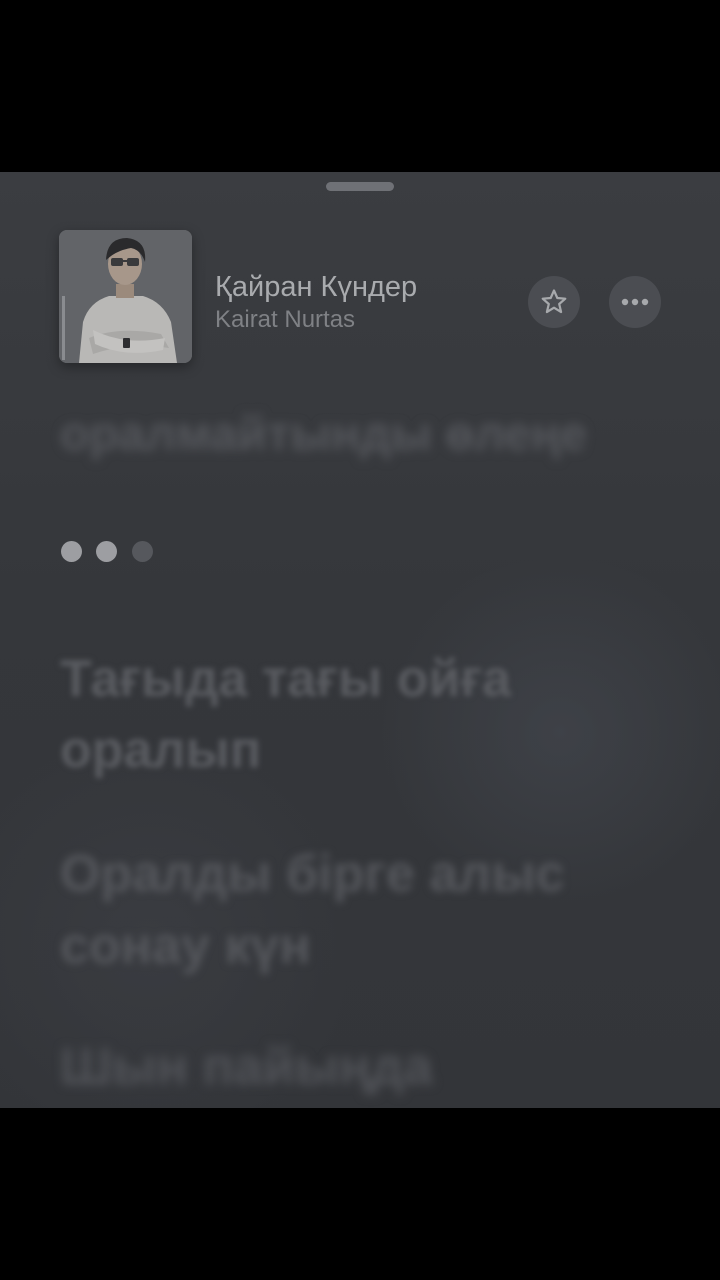 This screenshot has height=1280, width=720. I want to click on lyric-line: сонау күн, so click(185, 946).